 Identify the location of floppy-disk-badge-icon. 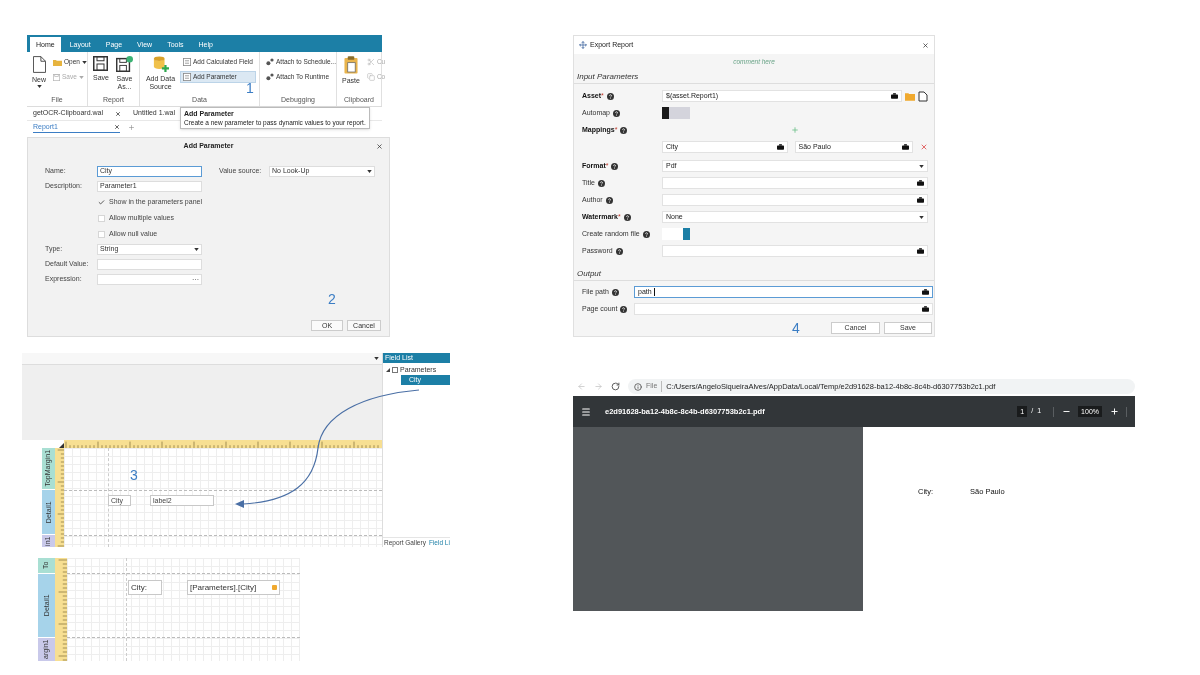
(124, 64).